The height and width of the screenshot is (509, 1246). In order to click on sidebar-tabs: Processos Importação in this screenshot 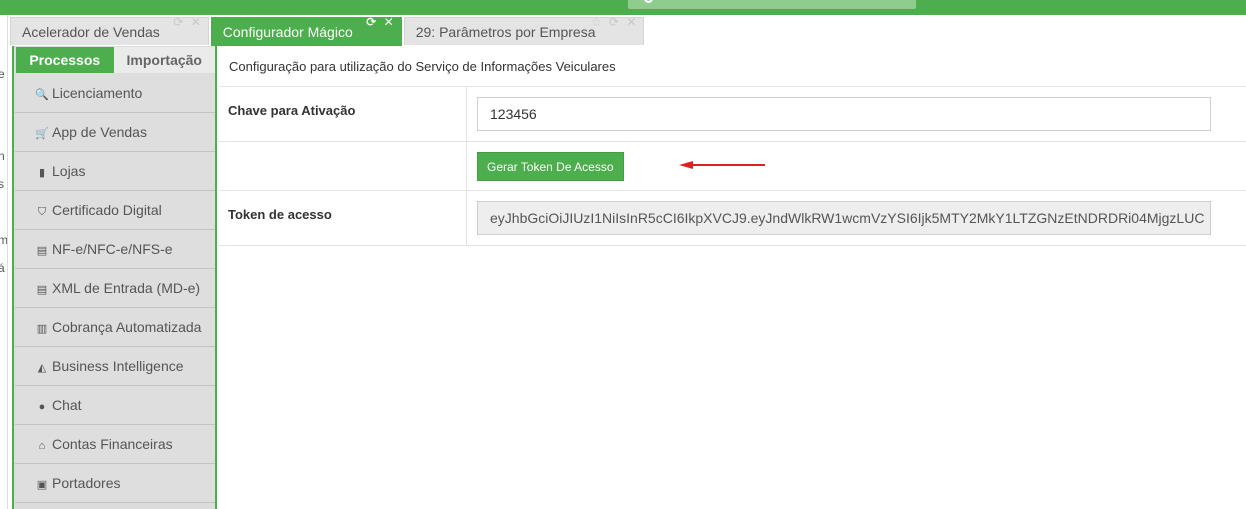, I will do `click(114, 60)`.